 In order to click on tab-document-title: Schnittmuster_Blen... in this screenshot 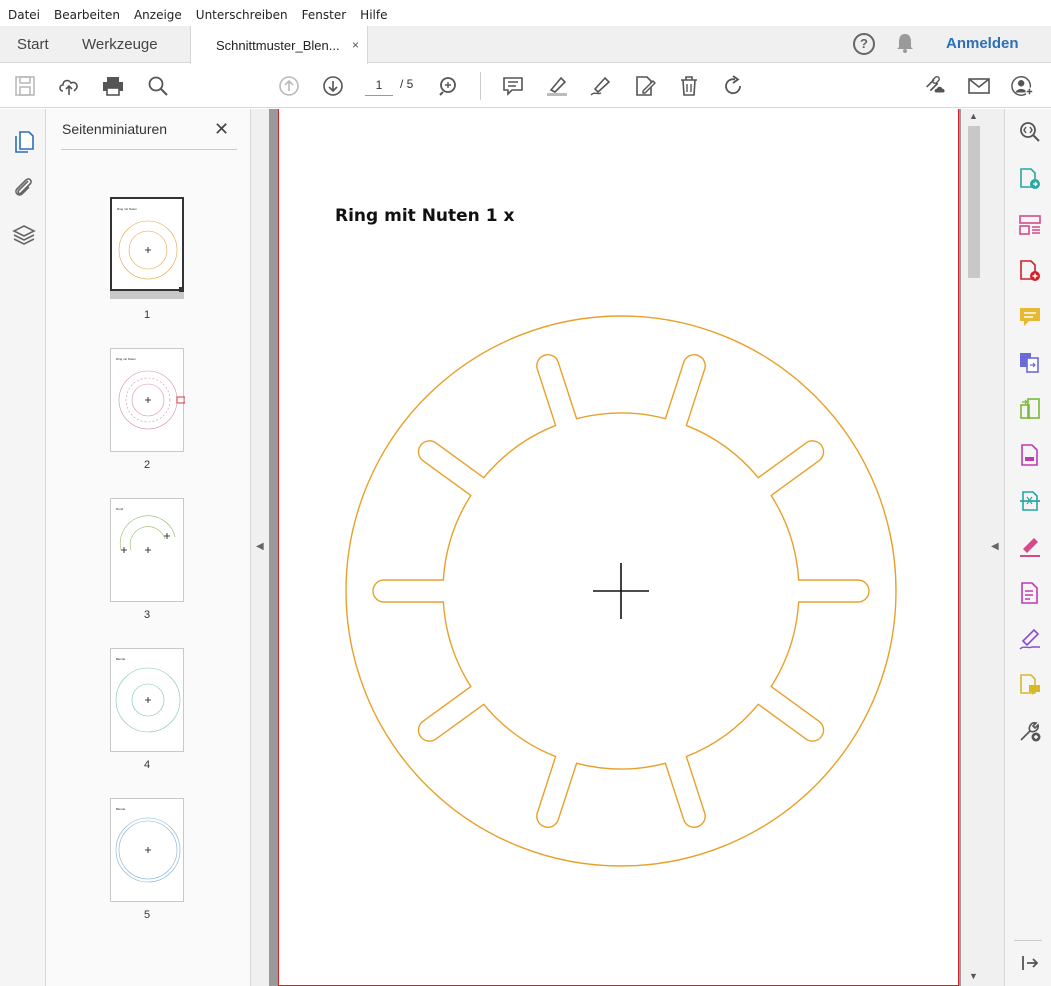, I will do `click(278, 45)`.